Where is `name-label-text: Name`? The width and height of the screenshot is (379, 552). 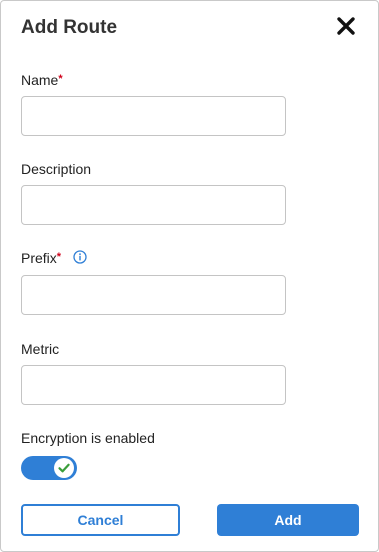 name-label-text: Name is located at coordinates (40, 80).